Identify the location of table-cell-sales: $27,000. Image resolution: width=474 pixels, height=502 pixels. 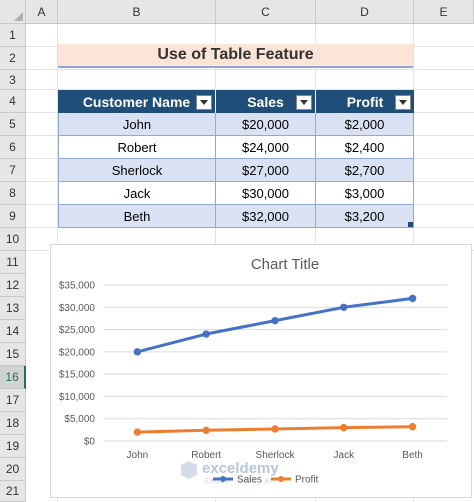
(266, 170).